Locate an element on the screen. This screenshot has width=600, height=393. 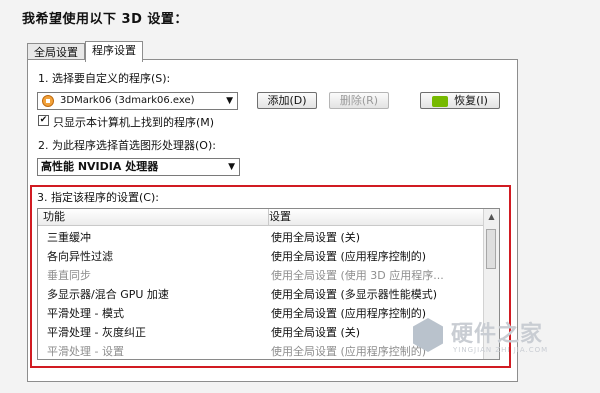
show-found-programs-label: 只显示本计算机上找到的程序(M) is located at coordinates (134, 122).